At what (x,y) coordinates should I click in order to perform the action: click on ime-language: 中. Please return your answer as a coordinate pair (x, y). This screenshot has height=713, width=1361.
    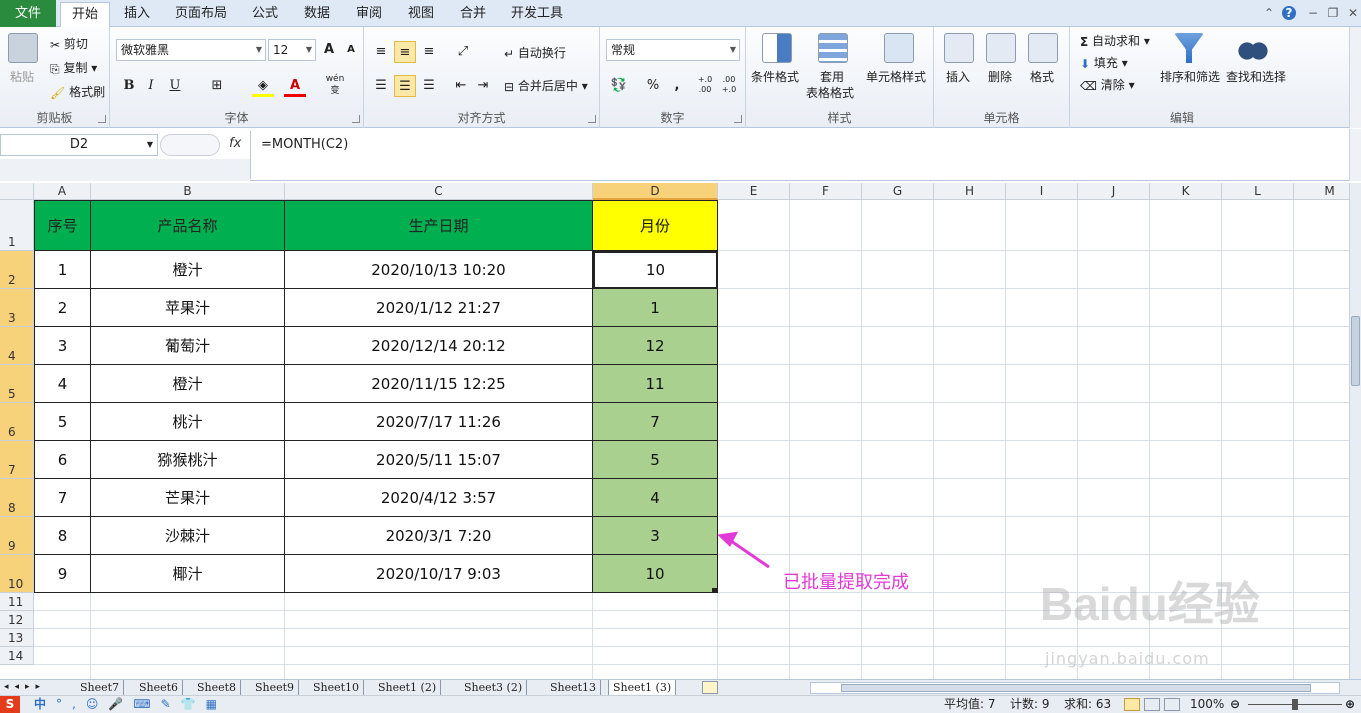
    Looking at the image, I should click on (40, 704).